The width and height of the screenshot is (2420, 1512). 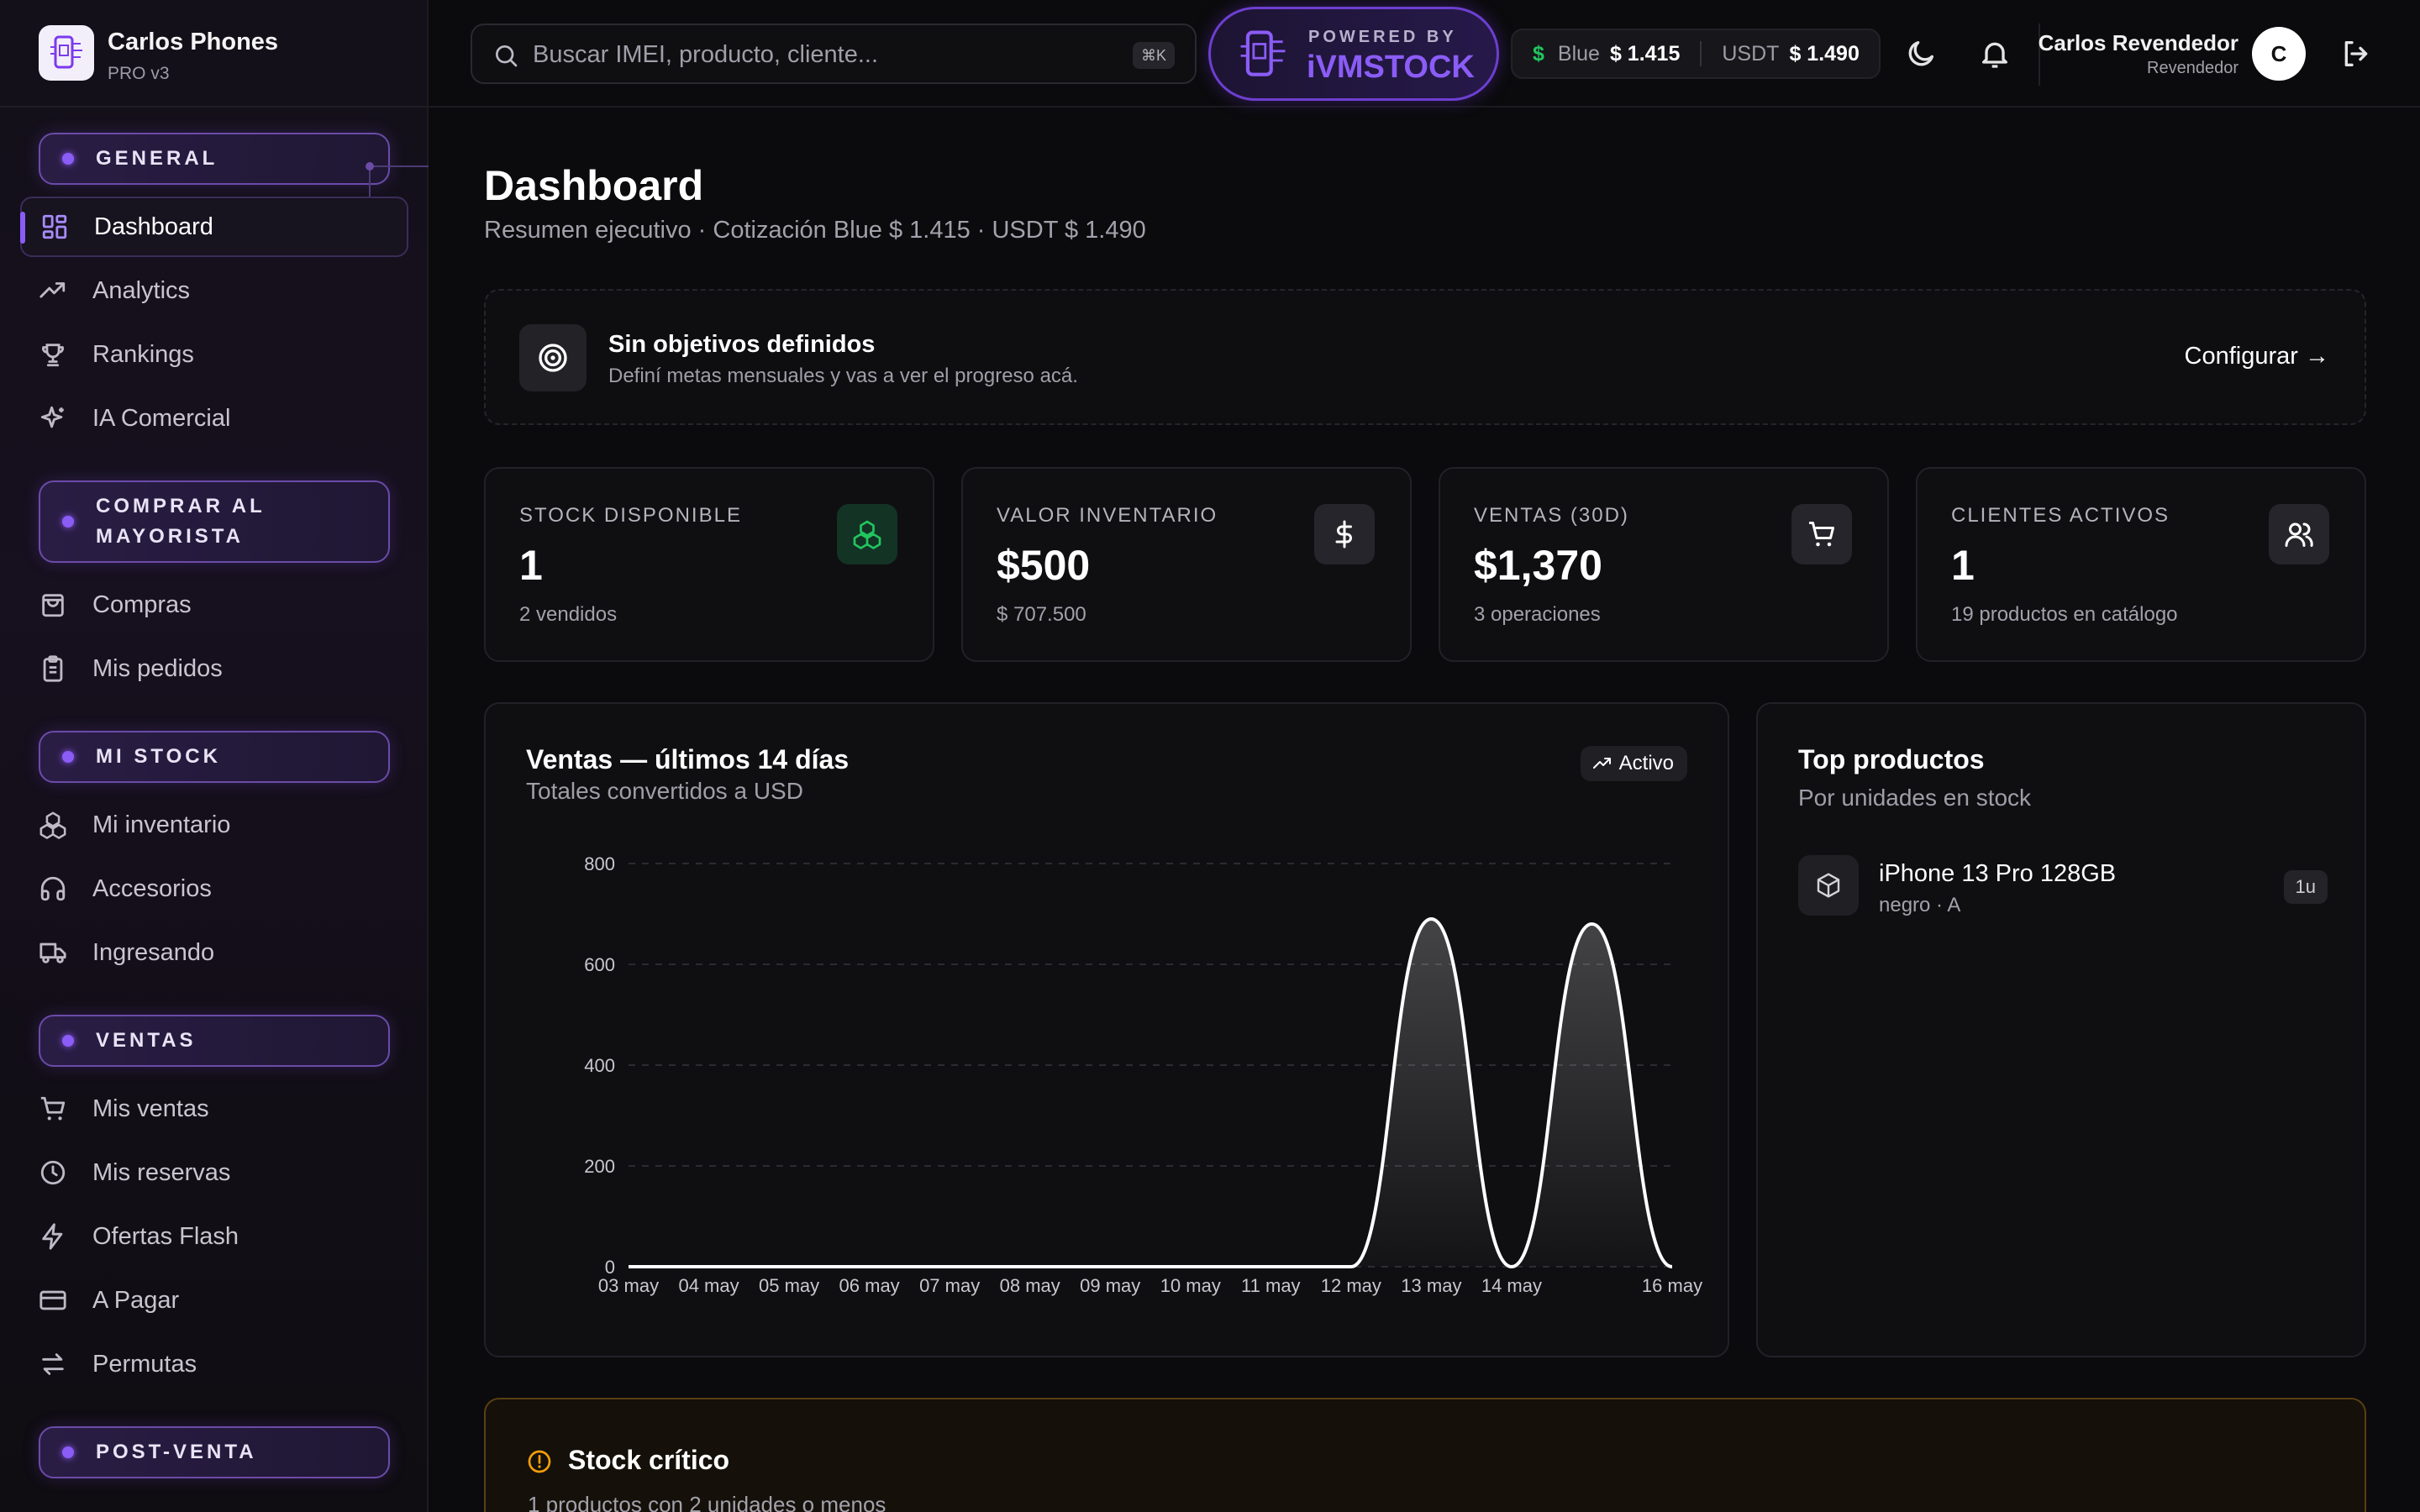 What do you see at coordinates (1537, 614) in the screenshot?
I see `stat-sub: 3 operaciones` at bounding box center [1537, 614].